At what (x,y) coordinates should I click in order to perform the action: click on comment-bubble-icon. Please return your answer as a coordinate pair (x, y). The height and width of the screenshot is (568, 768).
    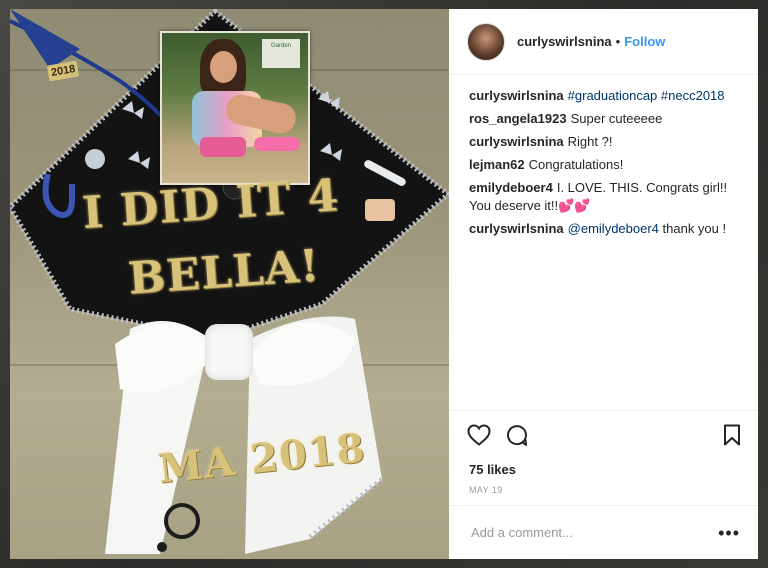
    Looking at the image, I should click on (517, 435).